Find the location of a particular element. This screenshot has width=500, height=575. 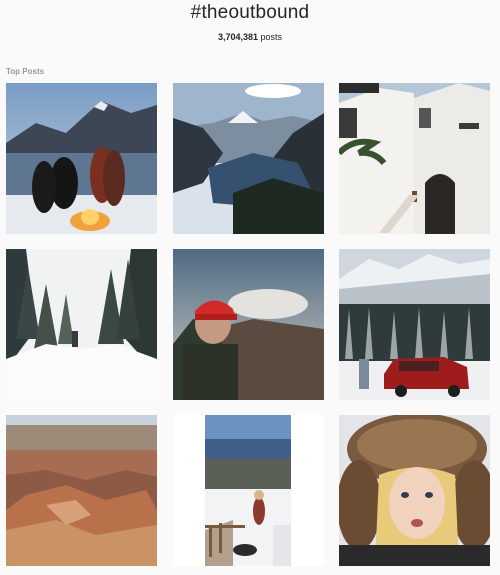

post-image-building is located at coordinates (414, 158).